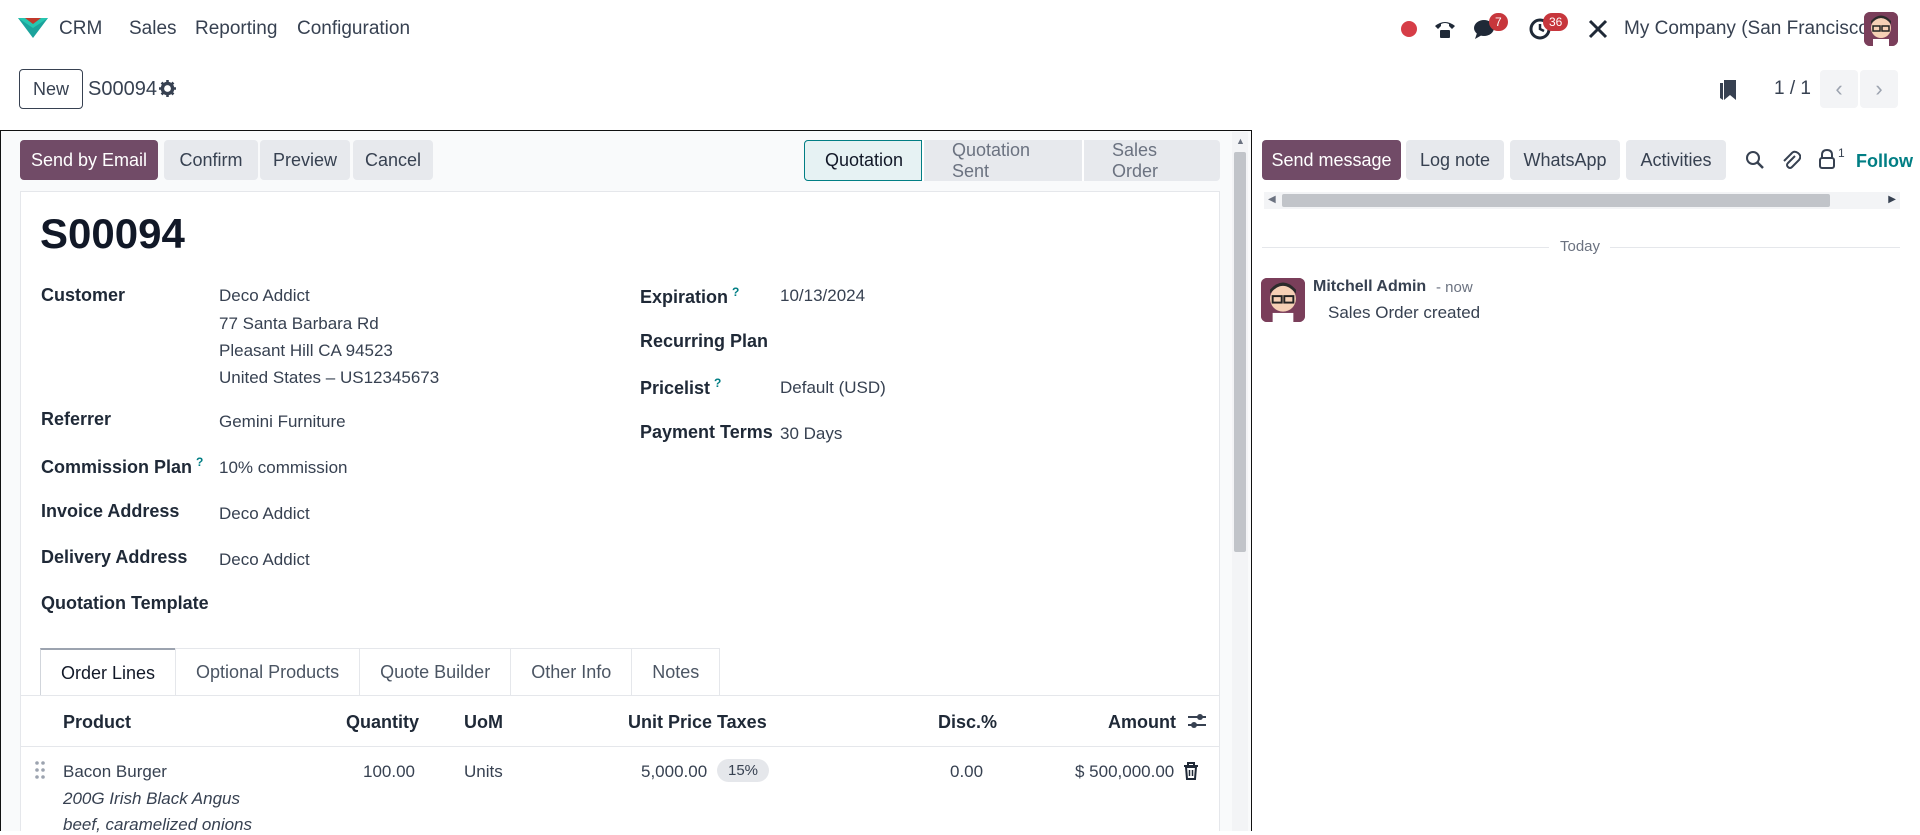 This screenshot has width=1920, height=835. Describe the element at coordinates (742, 722) in the screenshot. I see `column-taxes: Taxes` at that location.